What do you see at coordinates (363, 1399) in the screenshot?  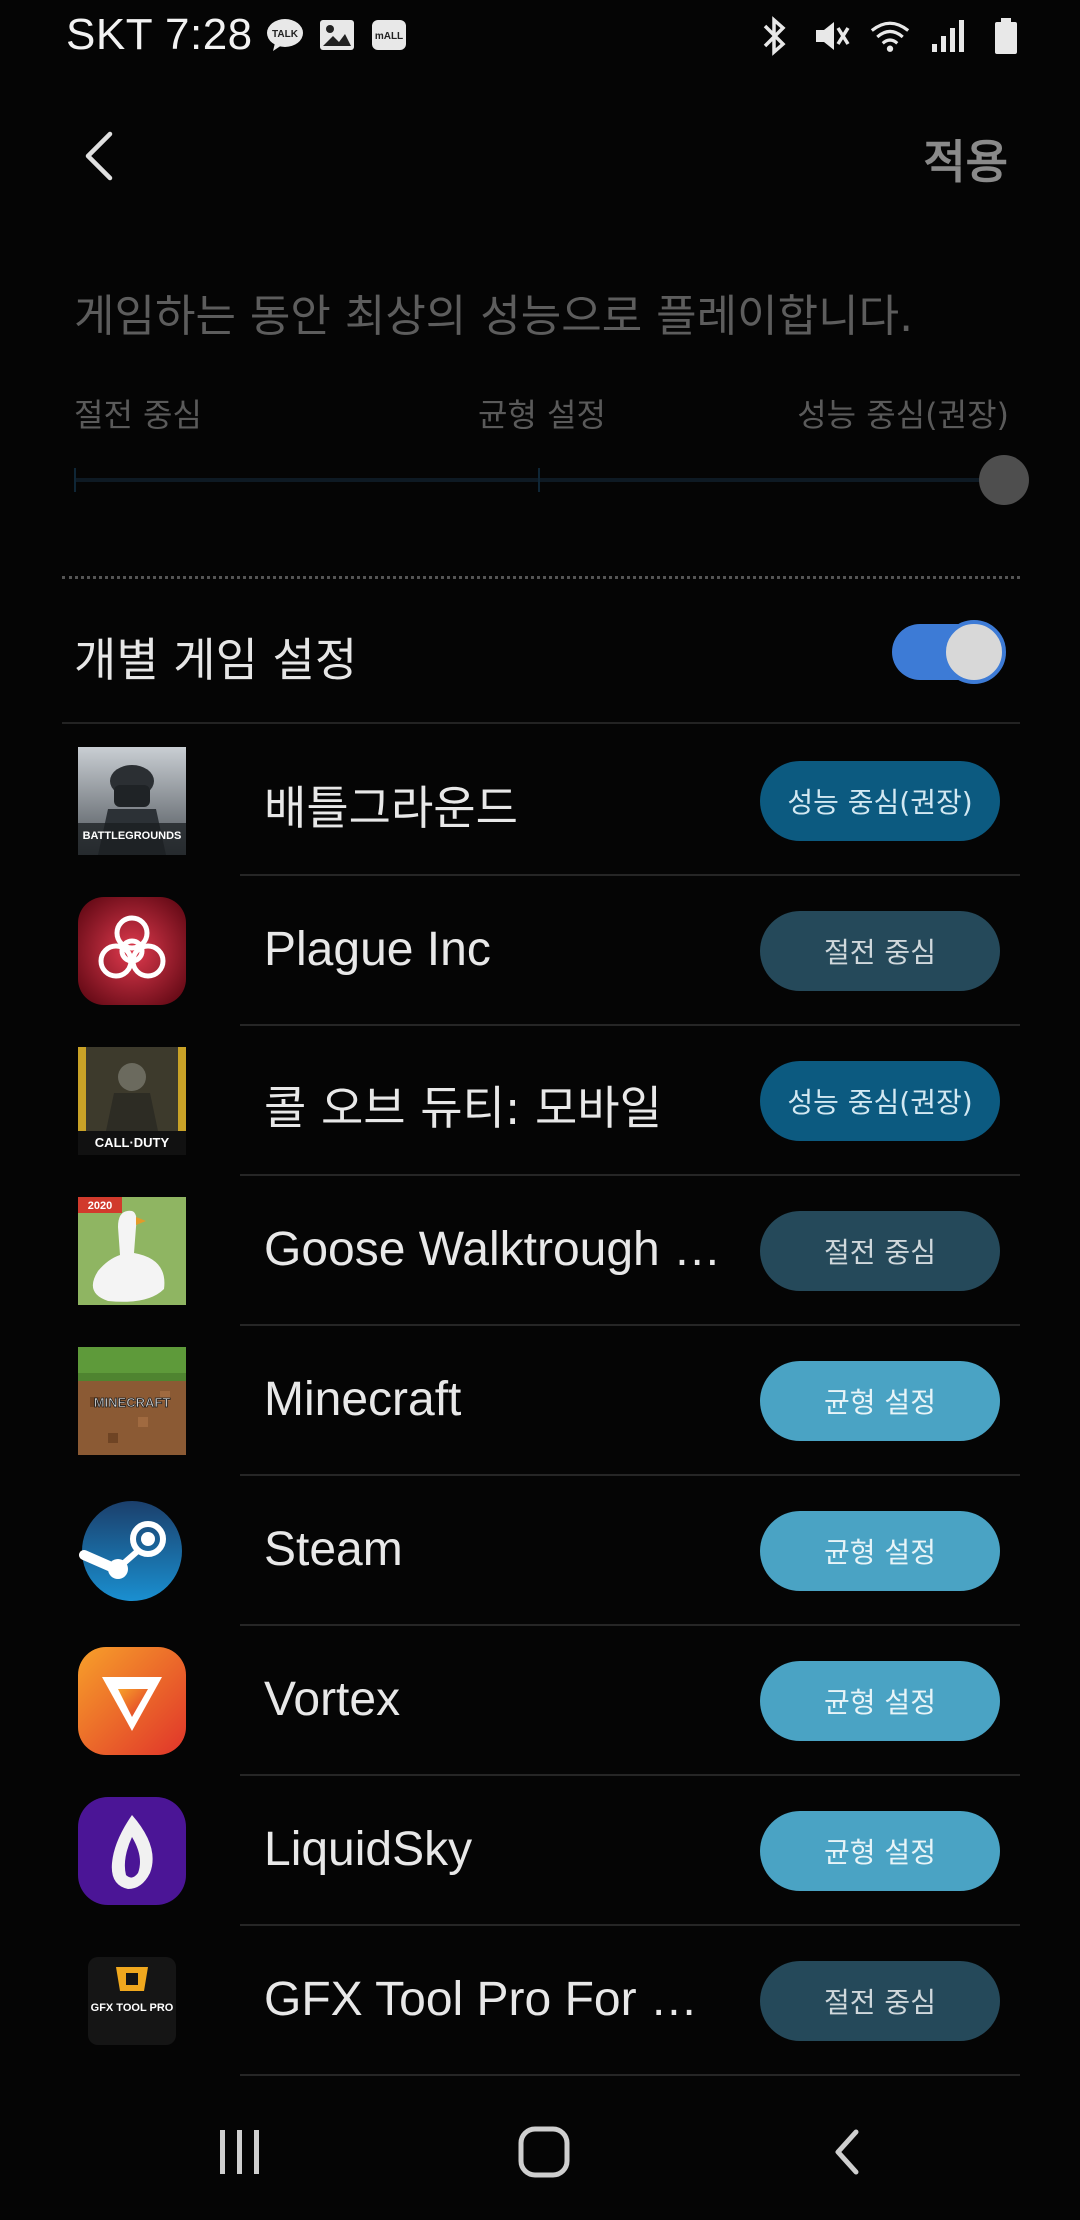 I see `game-name: Minecraft` at bounding box center [363, 1399].